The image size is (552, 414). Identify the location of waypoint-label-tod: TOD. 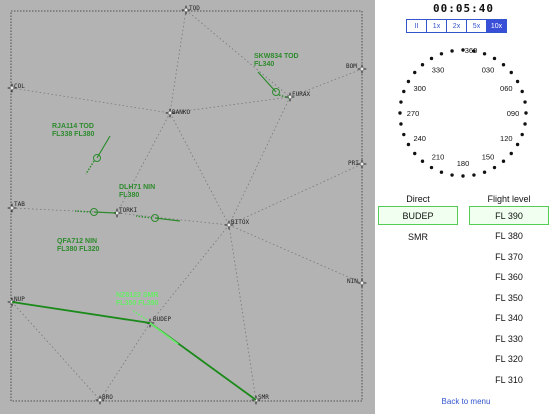
(194, 8).